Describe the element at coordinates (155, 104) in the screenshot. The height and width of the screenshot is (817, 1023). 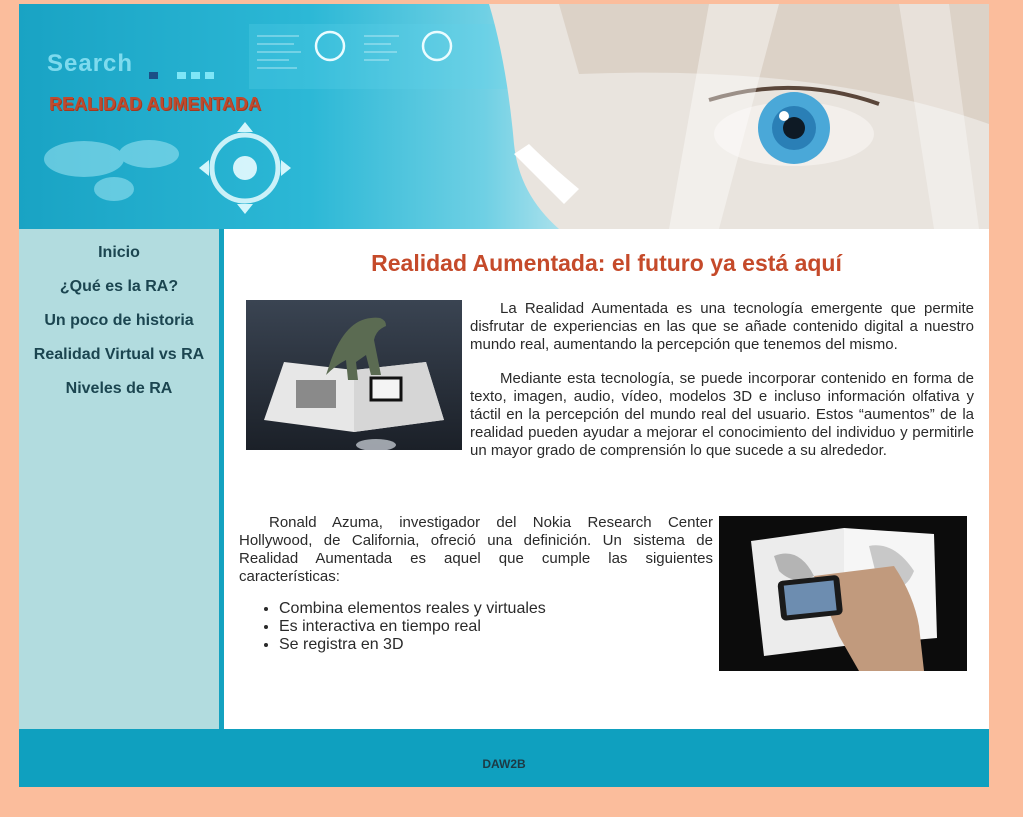
I see `site-title: REALIDAD AUMENTADA` at that location.